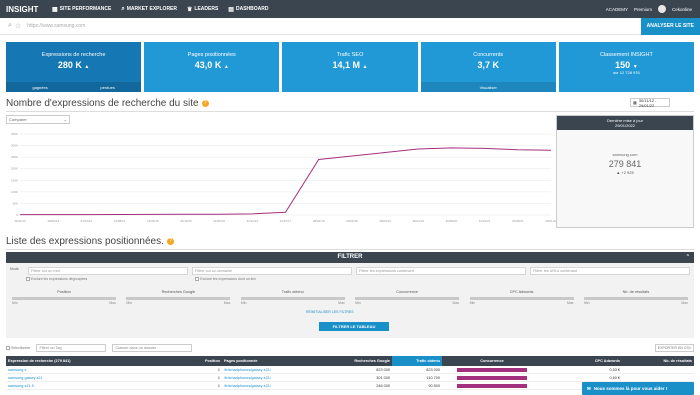  I want to click on x-tick-label: 31/08/14, so click(120, 221).